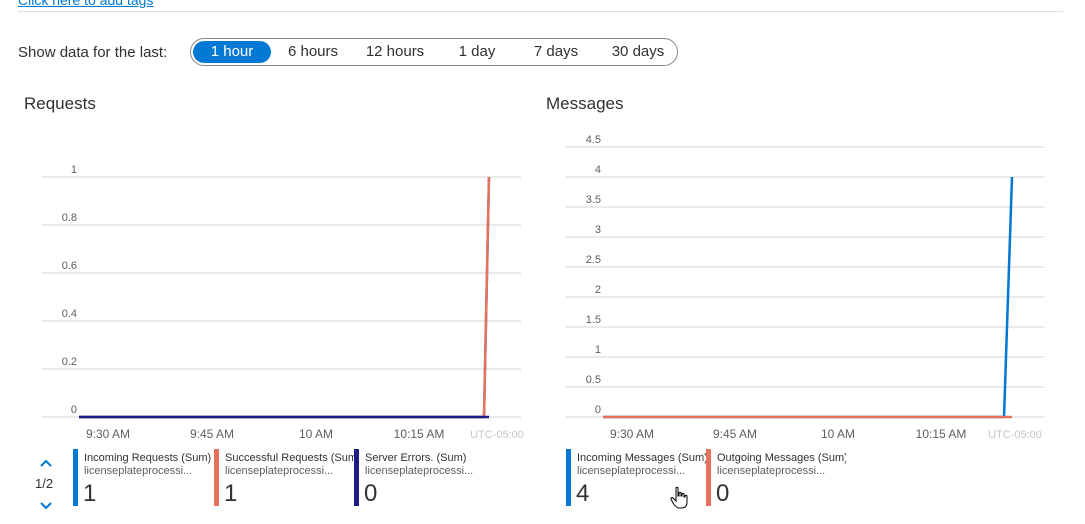  I want to click on legend-series-name: Incoming Messages (Sum), so click(641, 458).